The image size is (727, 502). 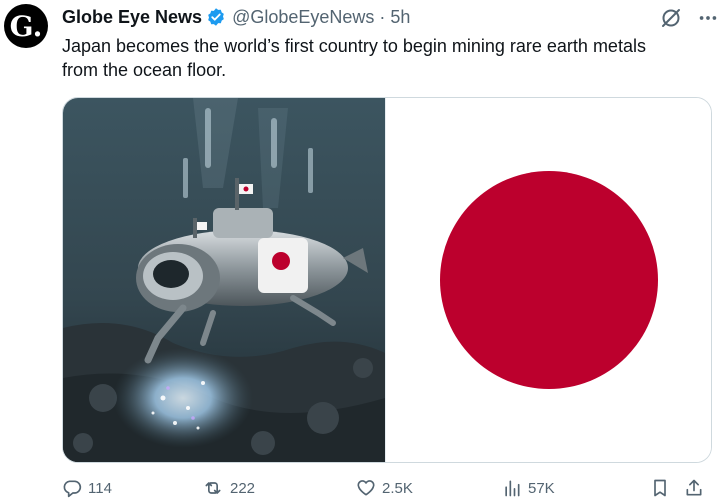 I want to click on grok-icon, so click(x=671, y=20).